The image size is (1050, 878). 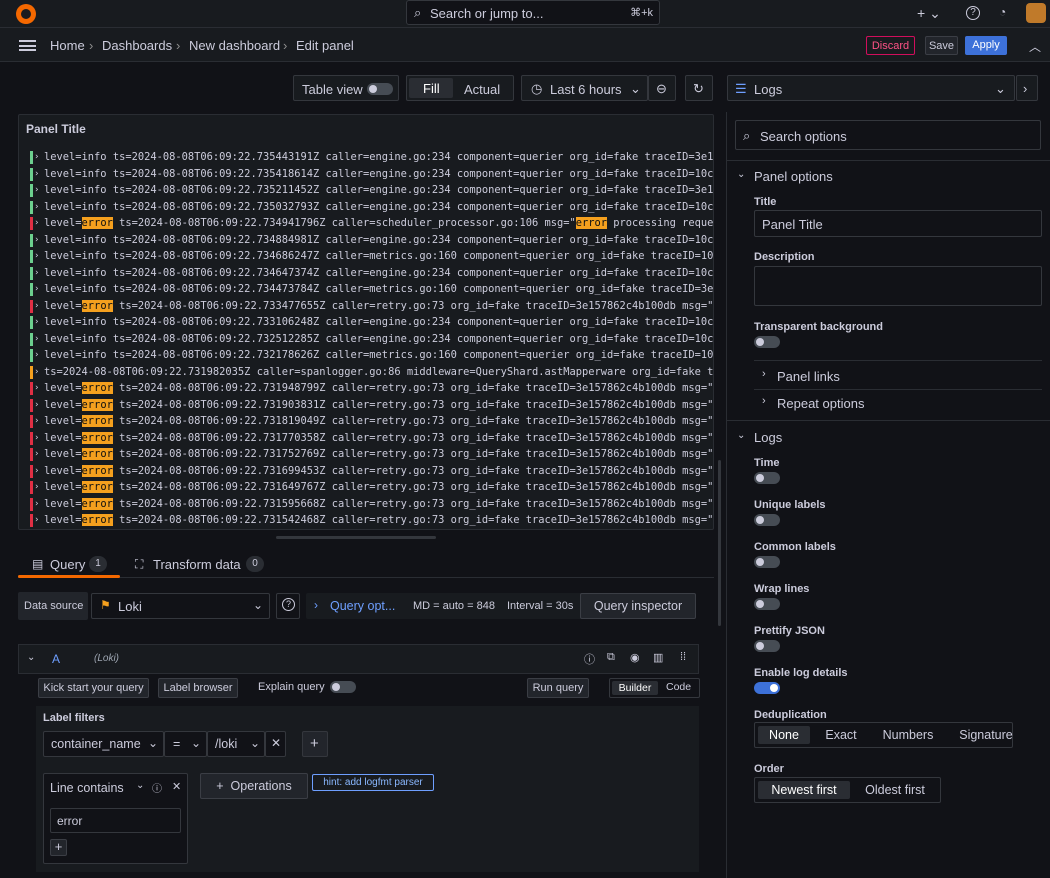 I want to click on add-operation-button: + Operations, so click(x=254, y=786).